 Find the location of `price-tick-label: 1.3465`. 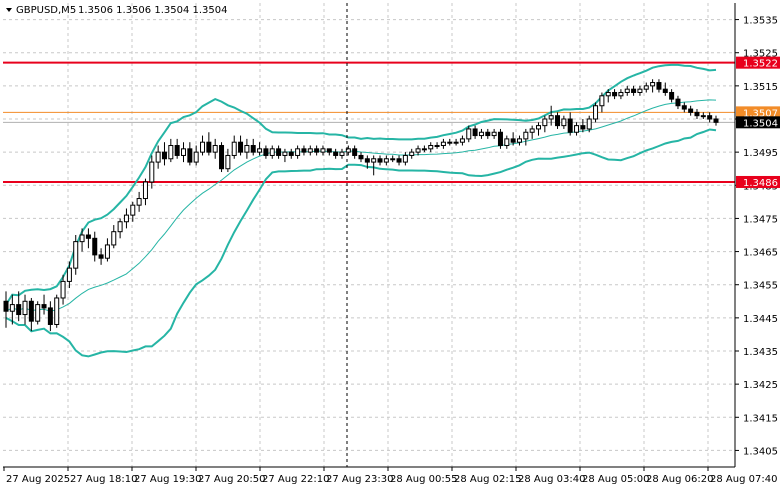

price-tick-label: 1.3465 is located at coordinates (760, 253).